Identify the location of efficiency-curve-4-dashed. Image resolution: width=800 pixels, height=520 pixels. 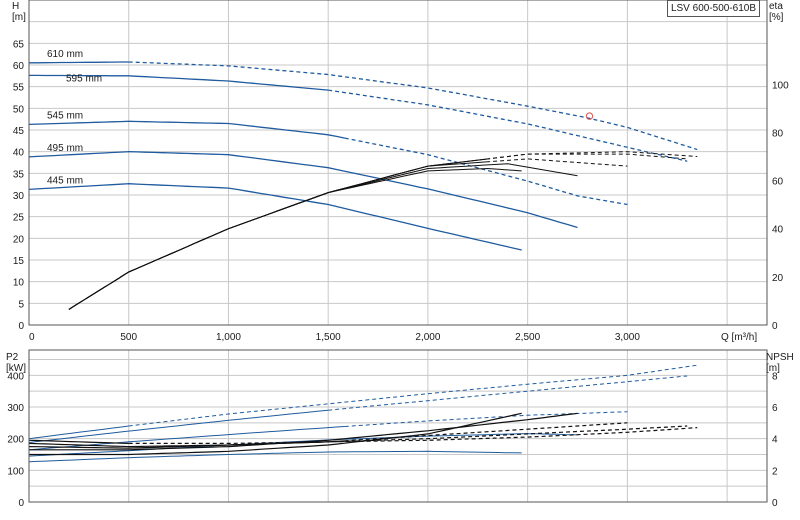
(587, 156).